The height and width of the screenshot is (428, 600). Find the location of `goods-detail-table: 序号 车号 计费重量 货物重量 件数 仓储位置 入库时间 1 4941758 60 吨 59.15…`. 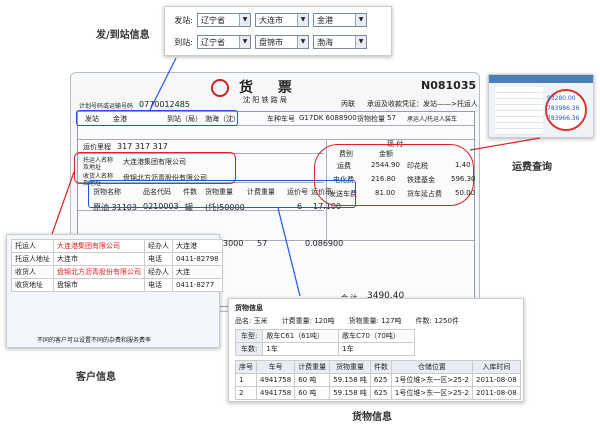

goods-detail-table: 序号 车号 计费重量 货物重量 件数 仓储位置 入库时间 1 4941758 60 吨 59.15… is located at coordinates (378, 380).